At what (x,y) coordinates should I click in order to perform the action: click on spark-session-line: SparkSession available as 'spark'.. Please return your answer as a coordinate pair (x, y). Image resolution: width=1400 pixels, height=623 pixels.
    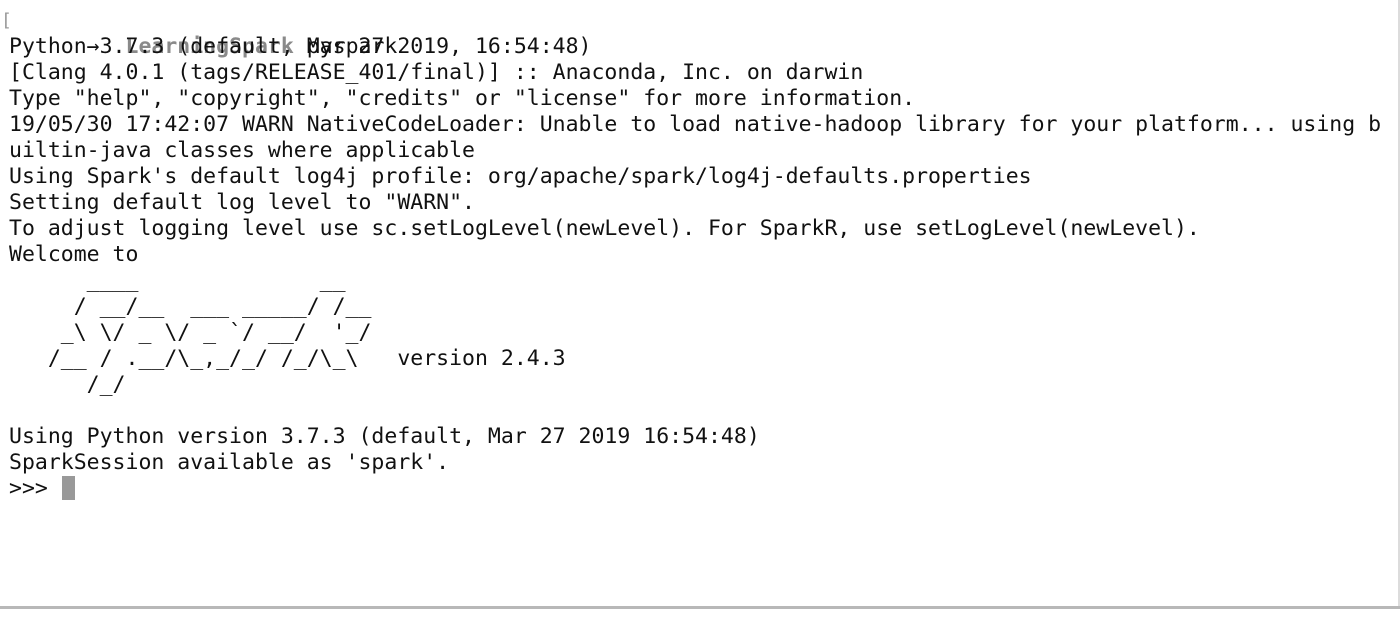
    Looking at the image, I should click on (229, 462).